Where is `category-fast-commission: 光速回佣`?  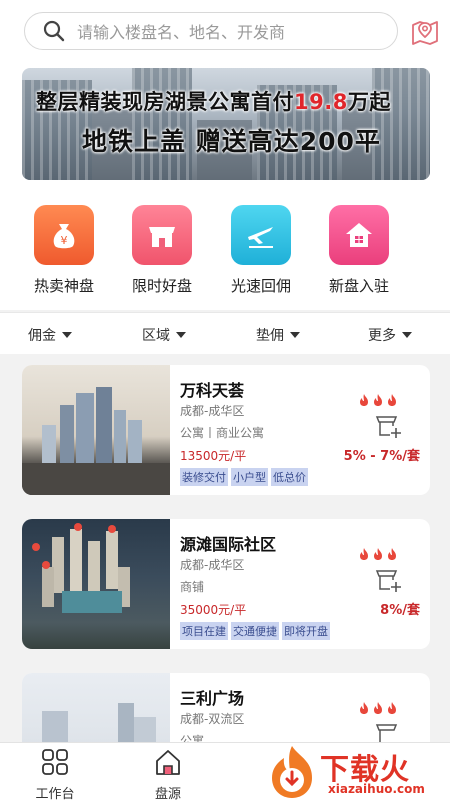
category-fast-commission: 光速回佣 is located at coordinates (261, 250).